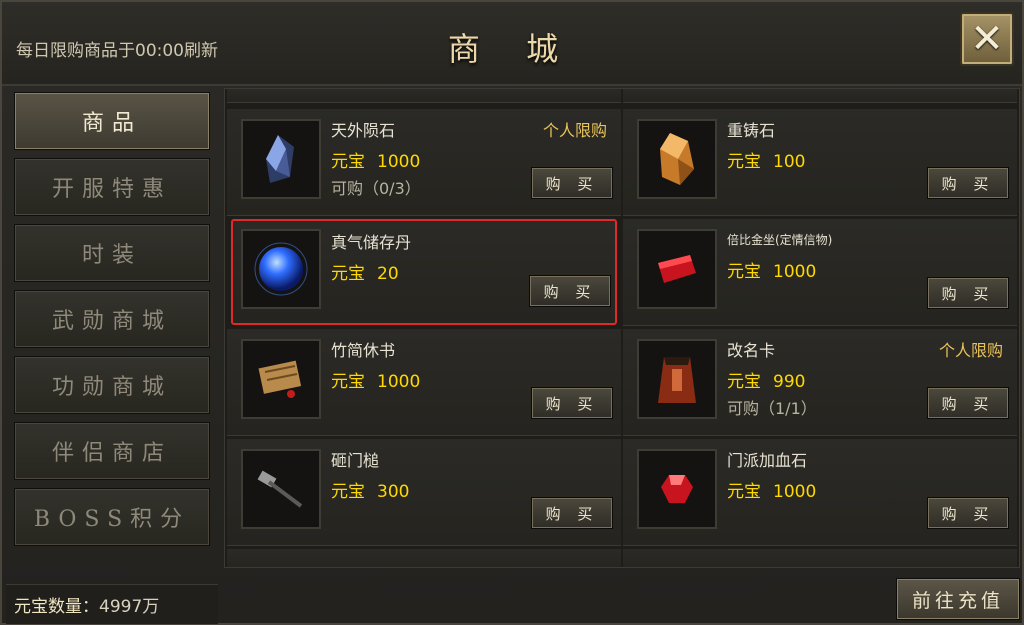 The height and width of the screenshot is (625, 1024). What do you see at coordinates (751, 130) in the screenshot?
I see `product-name: 重铸石` at bounding box center [751, 130].